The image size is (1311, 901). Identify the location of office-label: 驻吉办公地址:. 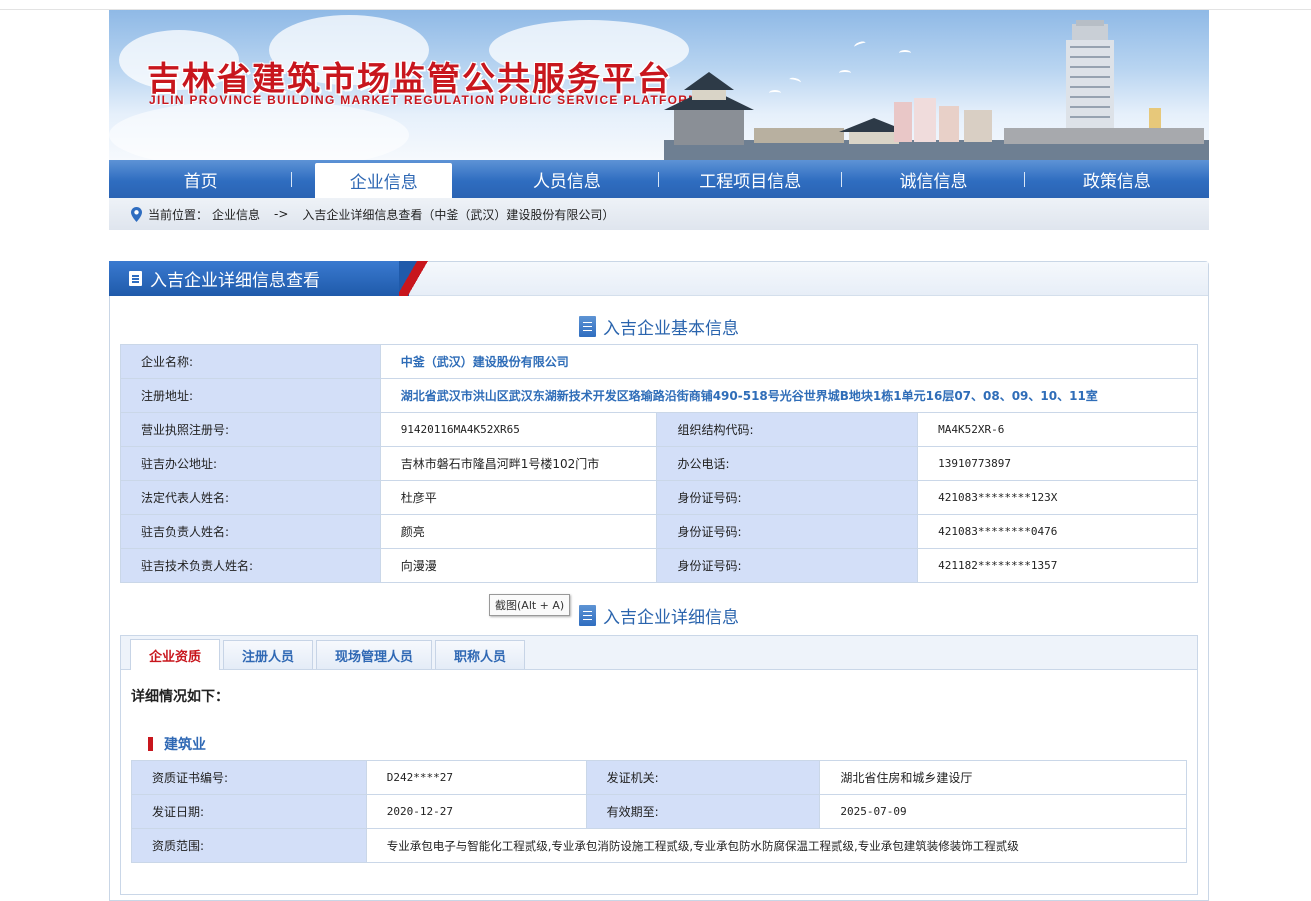
(250, 463).